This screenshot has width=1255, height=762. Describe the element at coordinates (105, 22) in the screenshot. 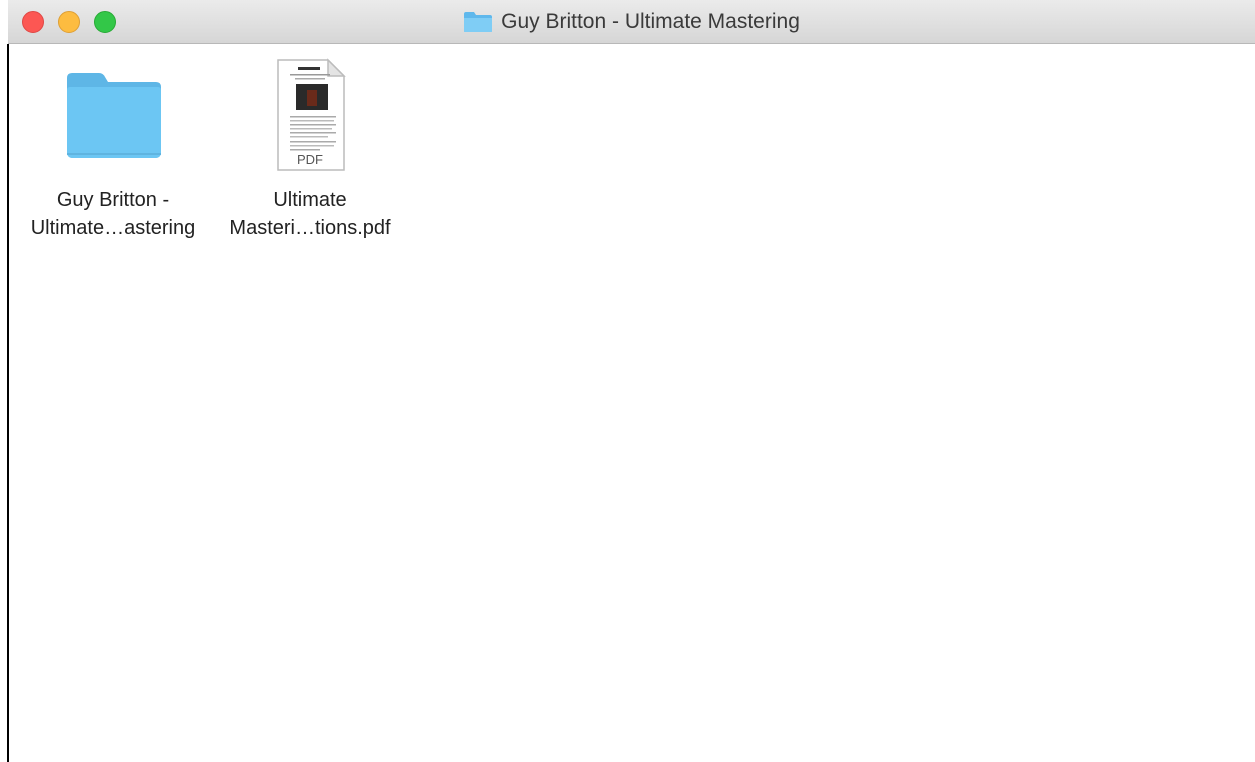

I see `zoom-button` at that location.